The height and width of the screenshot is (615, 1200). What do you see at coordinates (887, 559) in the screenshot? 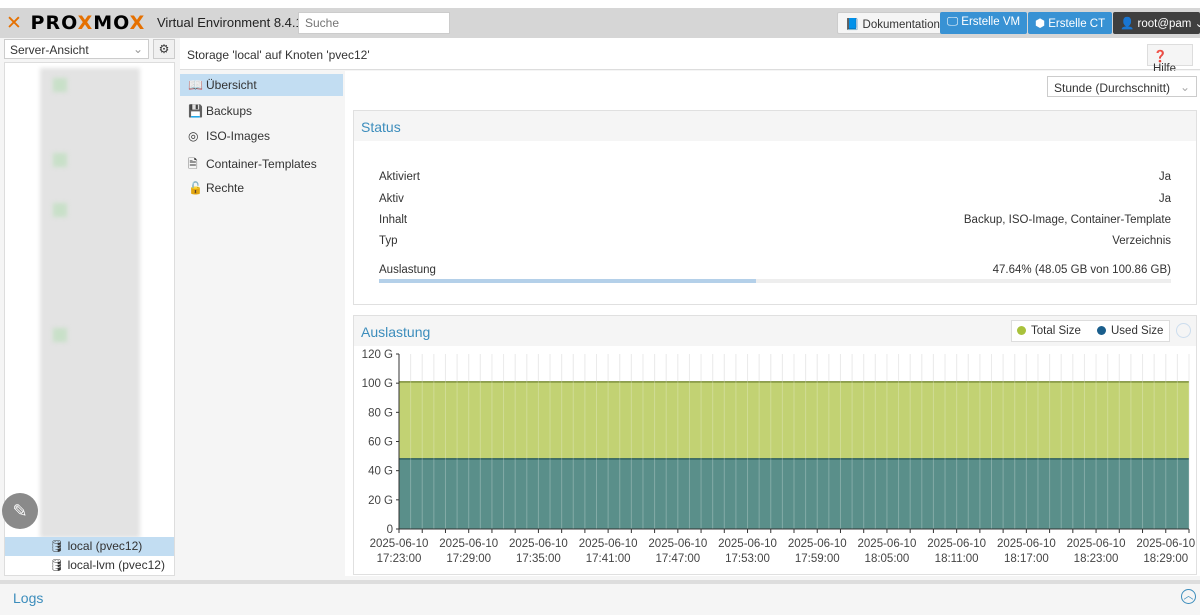
I see `x-tick-time: 18:05:00` at bounding box center [887, 559].